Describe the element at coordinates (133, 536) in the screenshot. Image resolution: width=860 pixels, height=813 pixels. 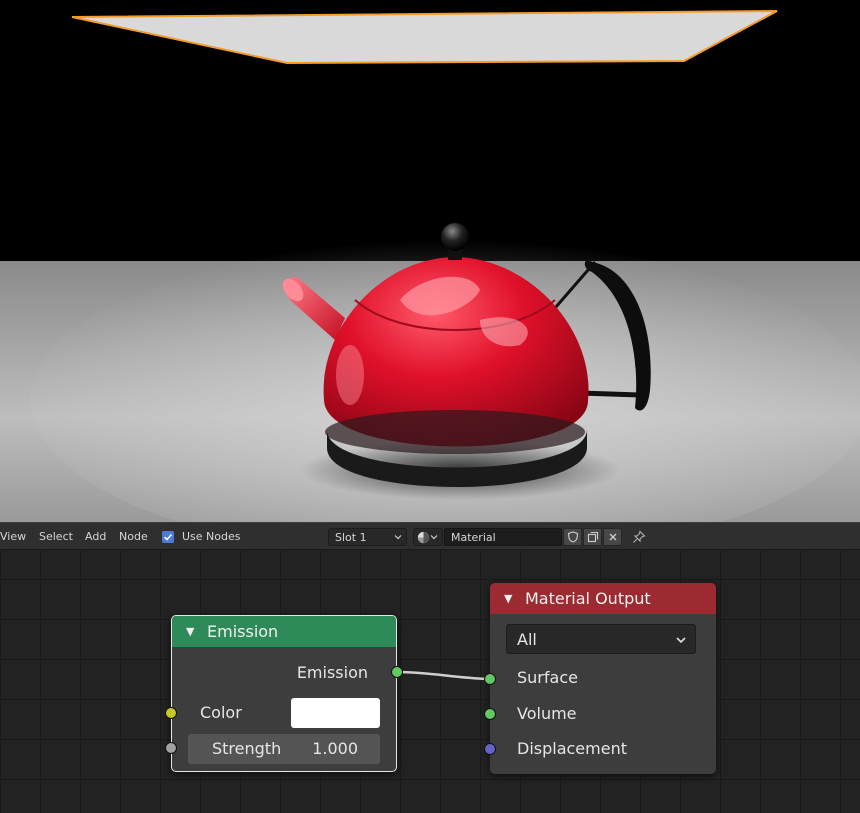
I see `menu-node: Node` at that location.